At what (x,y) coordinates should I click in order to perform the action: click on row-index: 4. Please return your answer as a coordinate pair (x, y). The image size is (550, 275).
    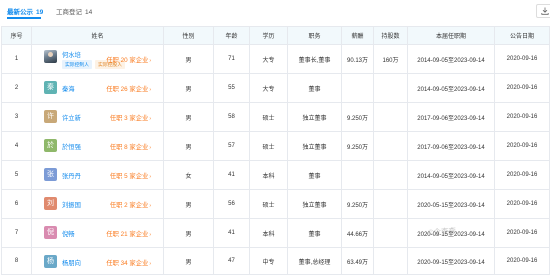
    Looking at the image, I should click on (16, 146).